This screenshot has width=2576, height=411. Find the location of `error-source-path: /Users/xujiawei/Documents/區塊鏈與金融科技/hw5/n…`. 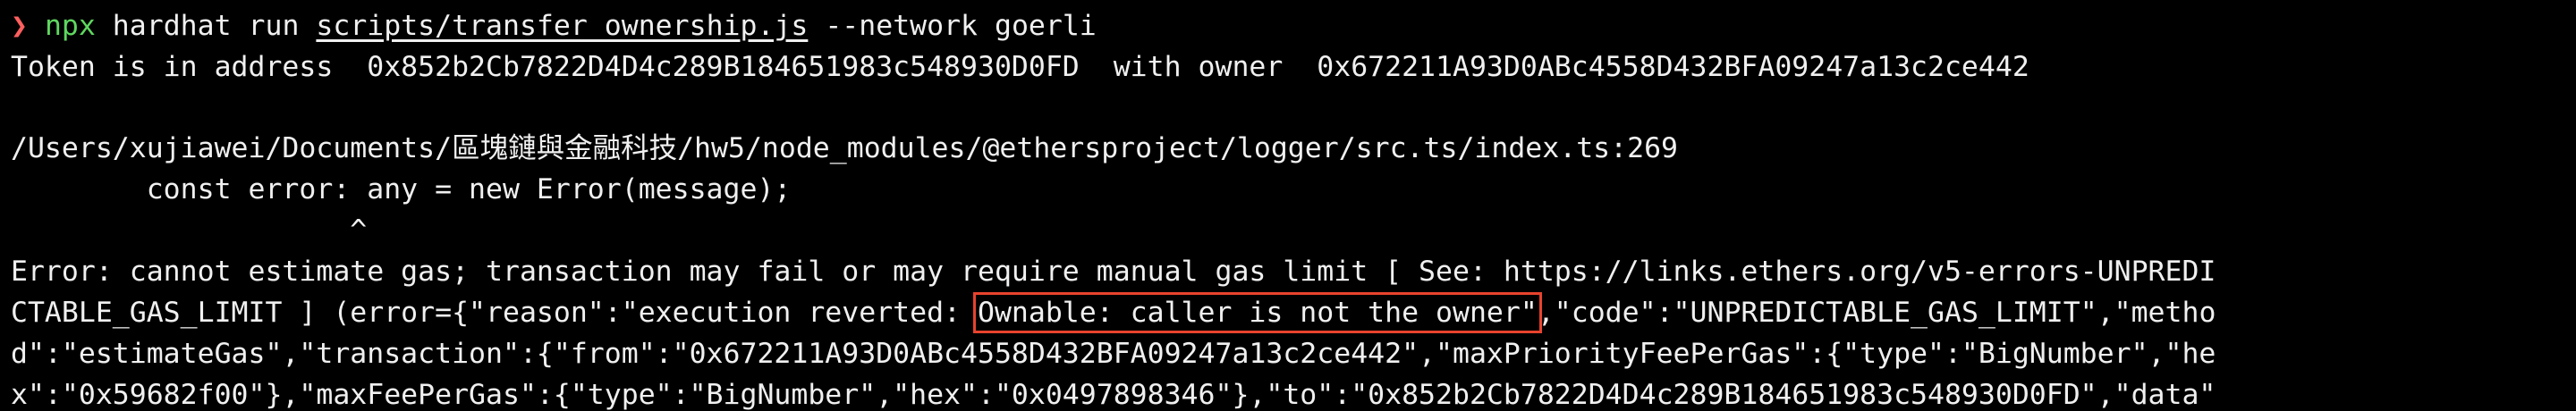

error-source-path: /Users/xujiawei/Documents/區塊鏈與金融科技/hw5/n… is located at coordinates (844, 148).